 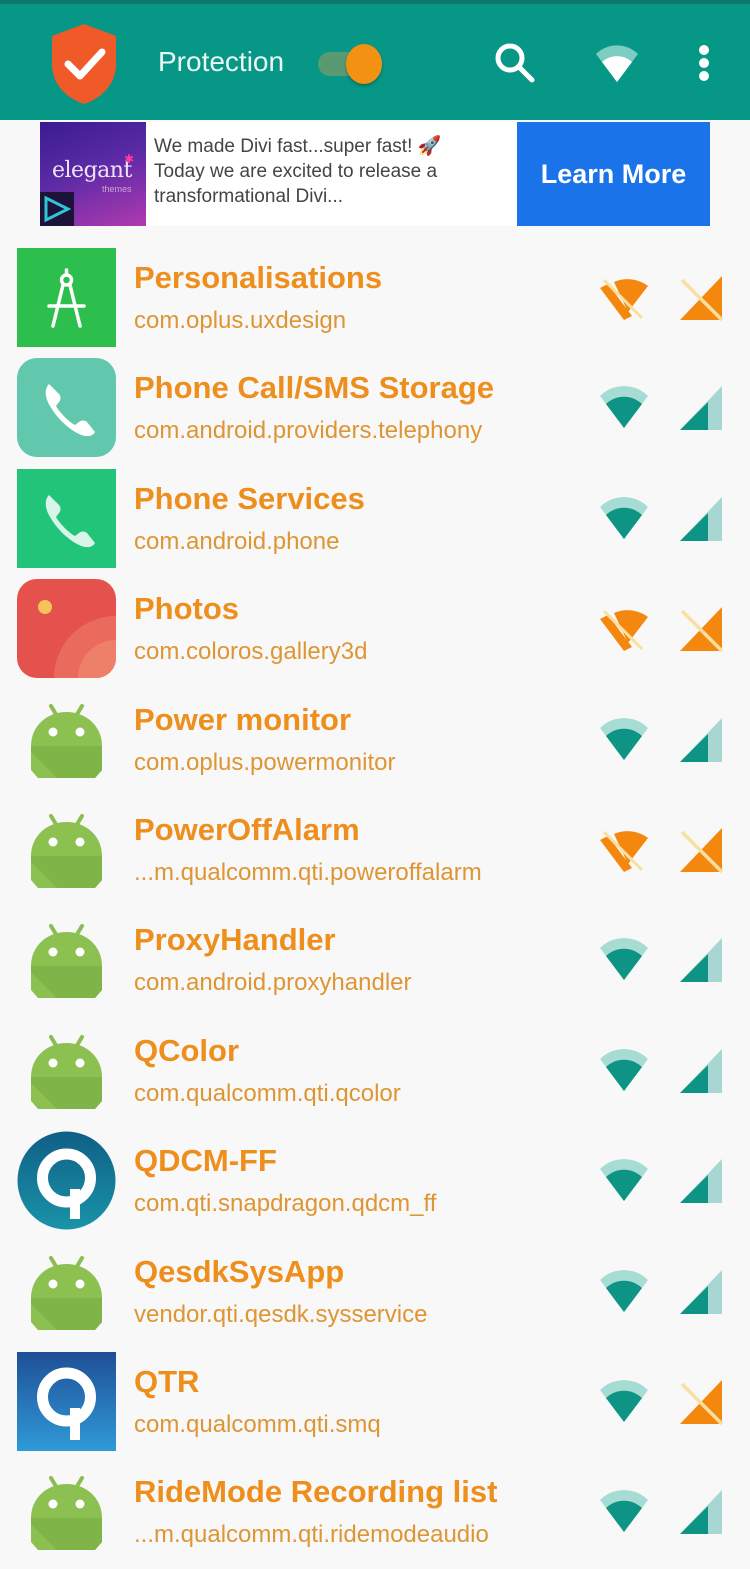 I want to click on app-title: Protection, so click(x=221, y=61).